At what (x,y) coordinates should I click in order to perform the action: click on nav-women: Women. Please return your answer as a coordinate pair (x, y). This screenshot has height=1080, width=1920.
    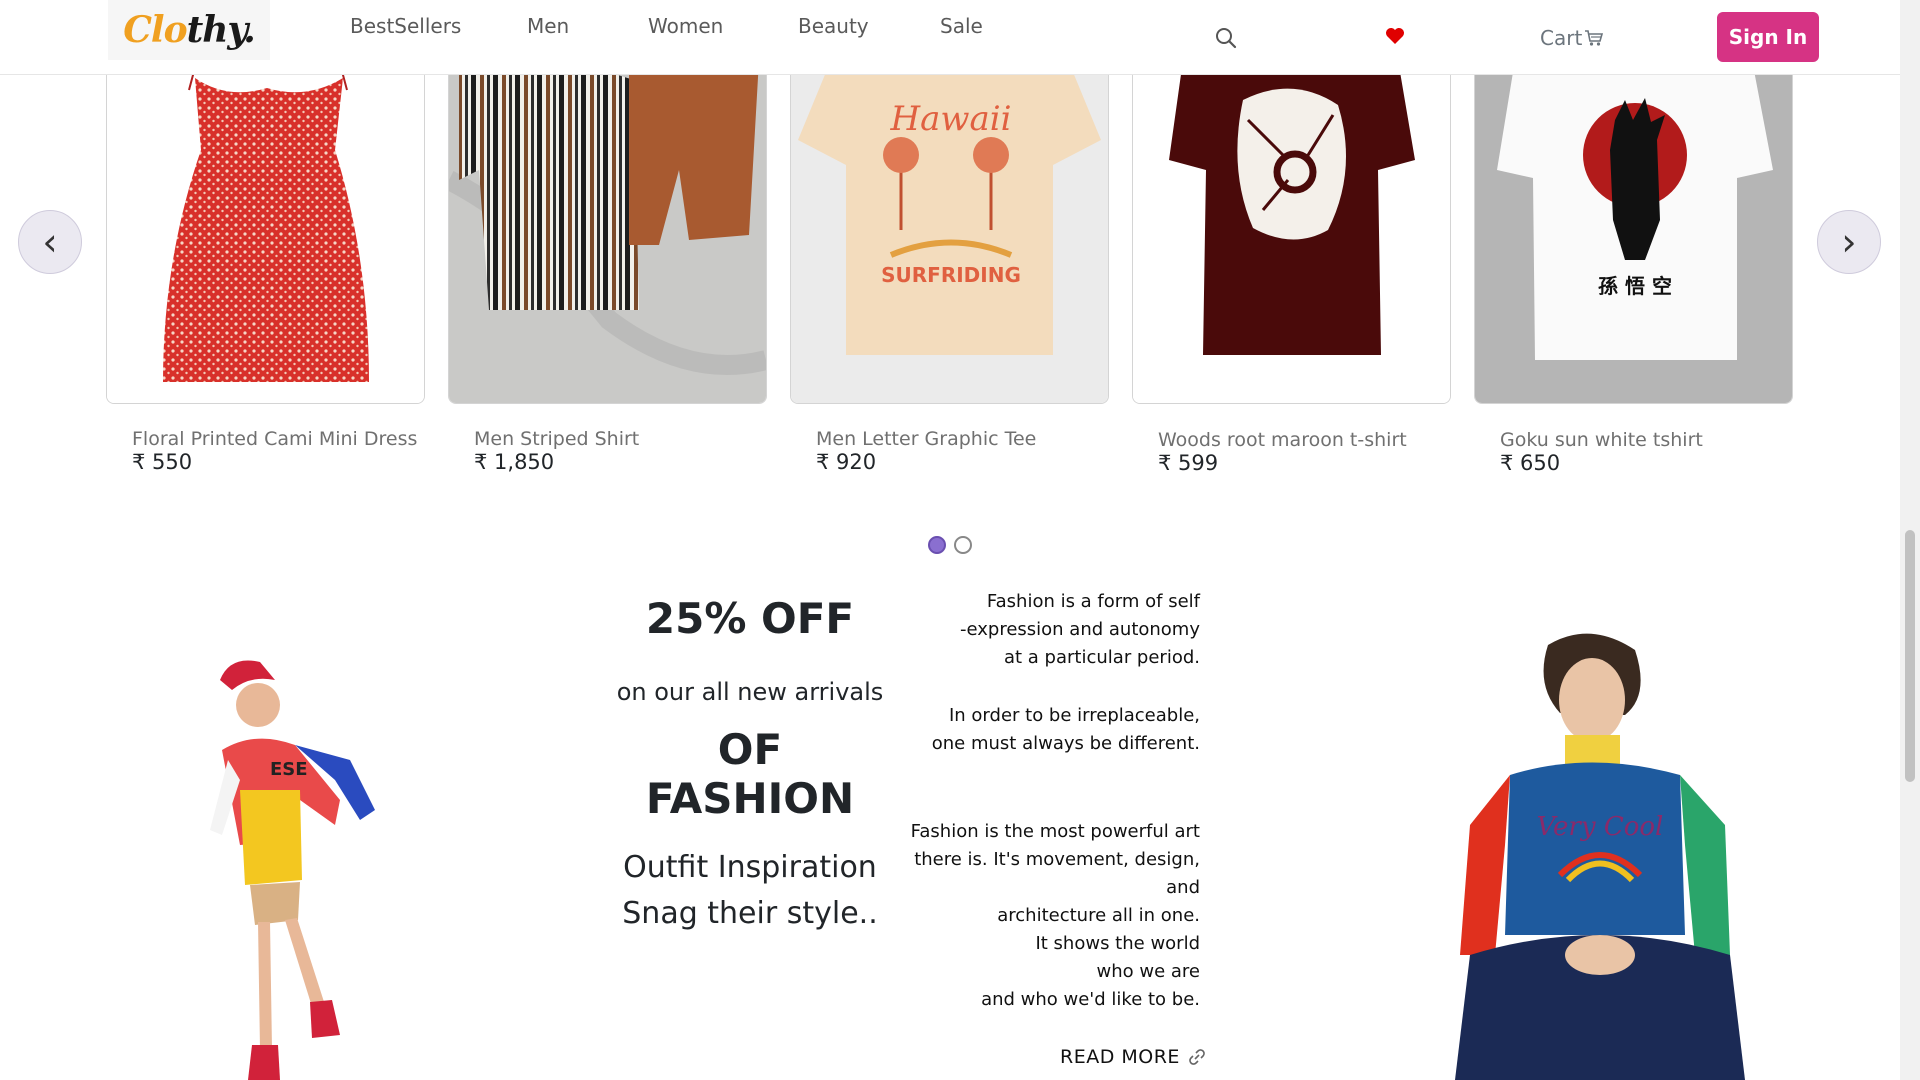
    Looking at the image, I should click on (685, 26).